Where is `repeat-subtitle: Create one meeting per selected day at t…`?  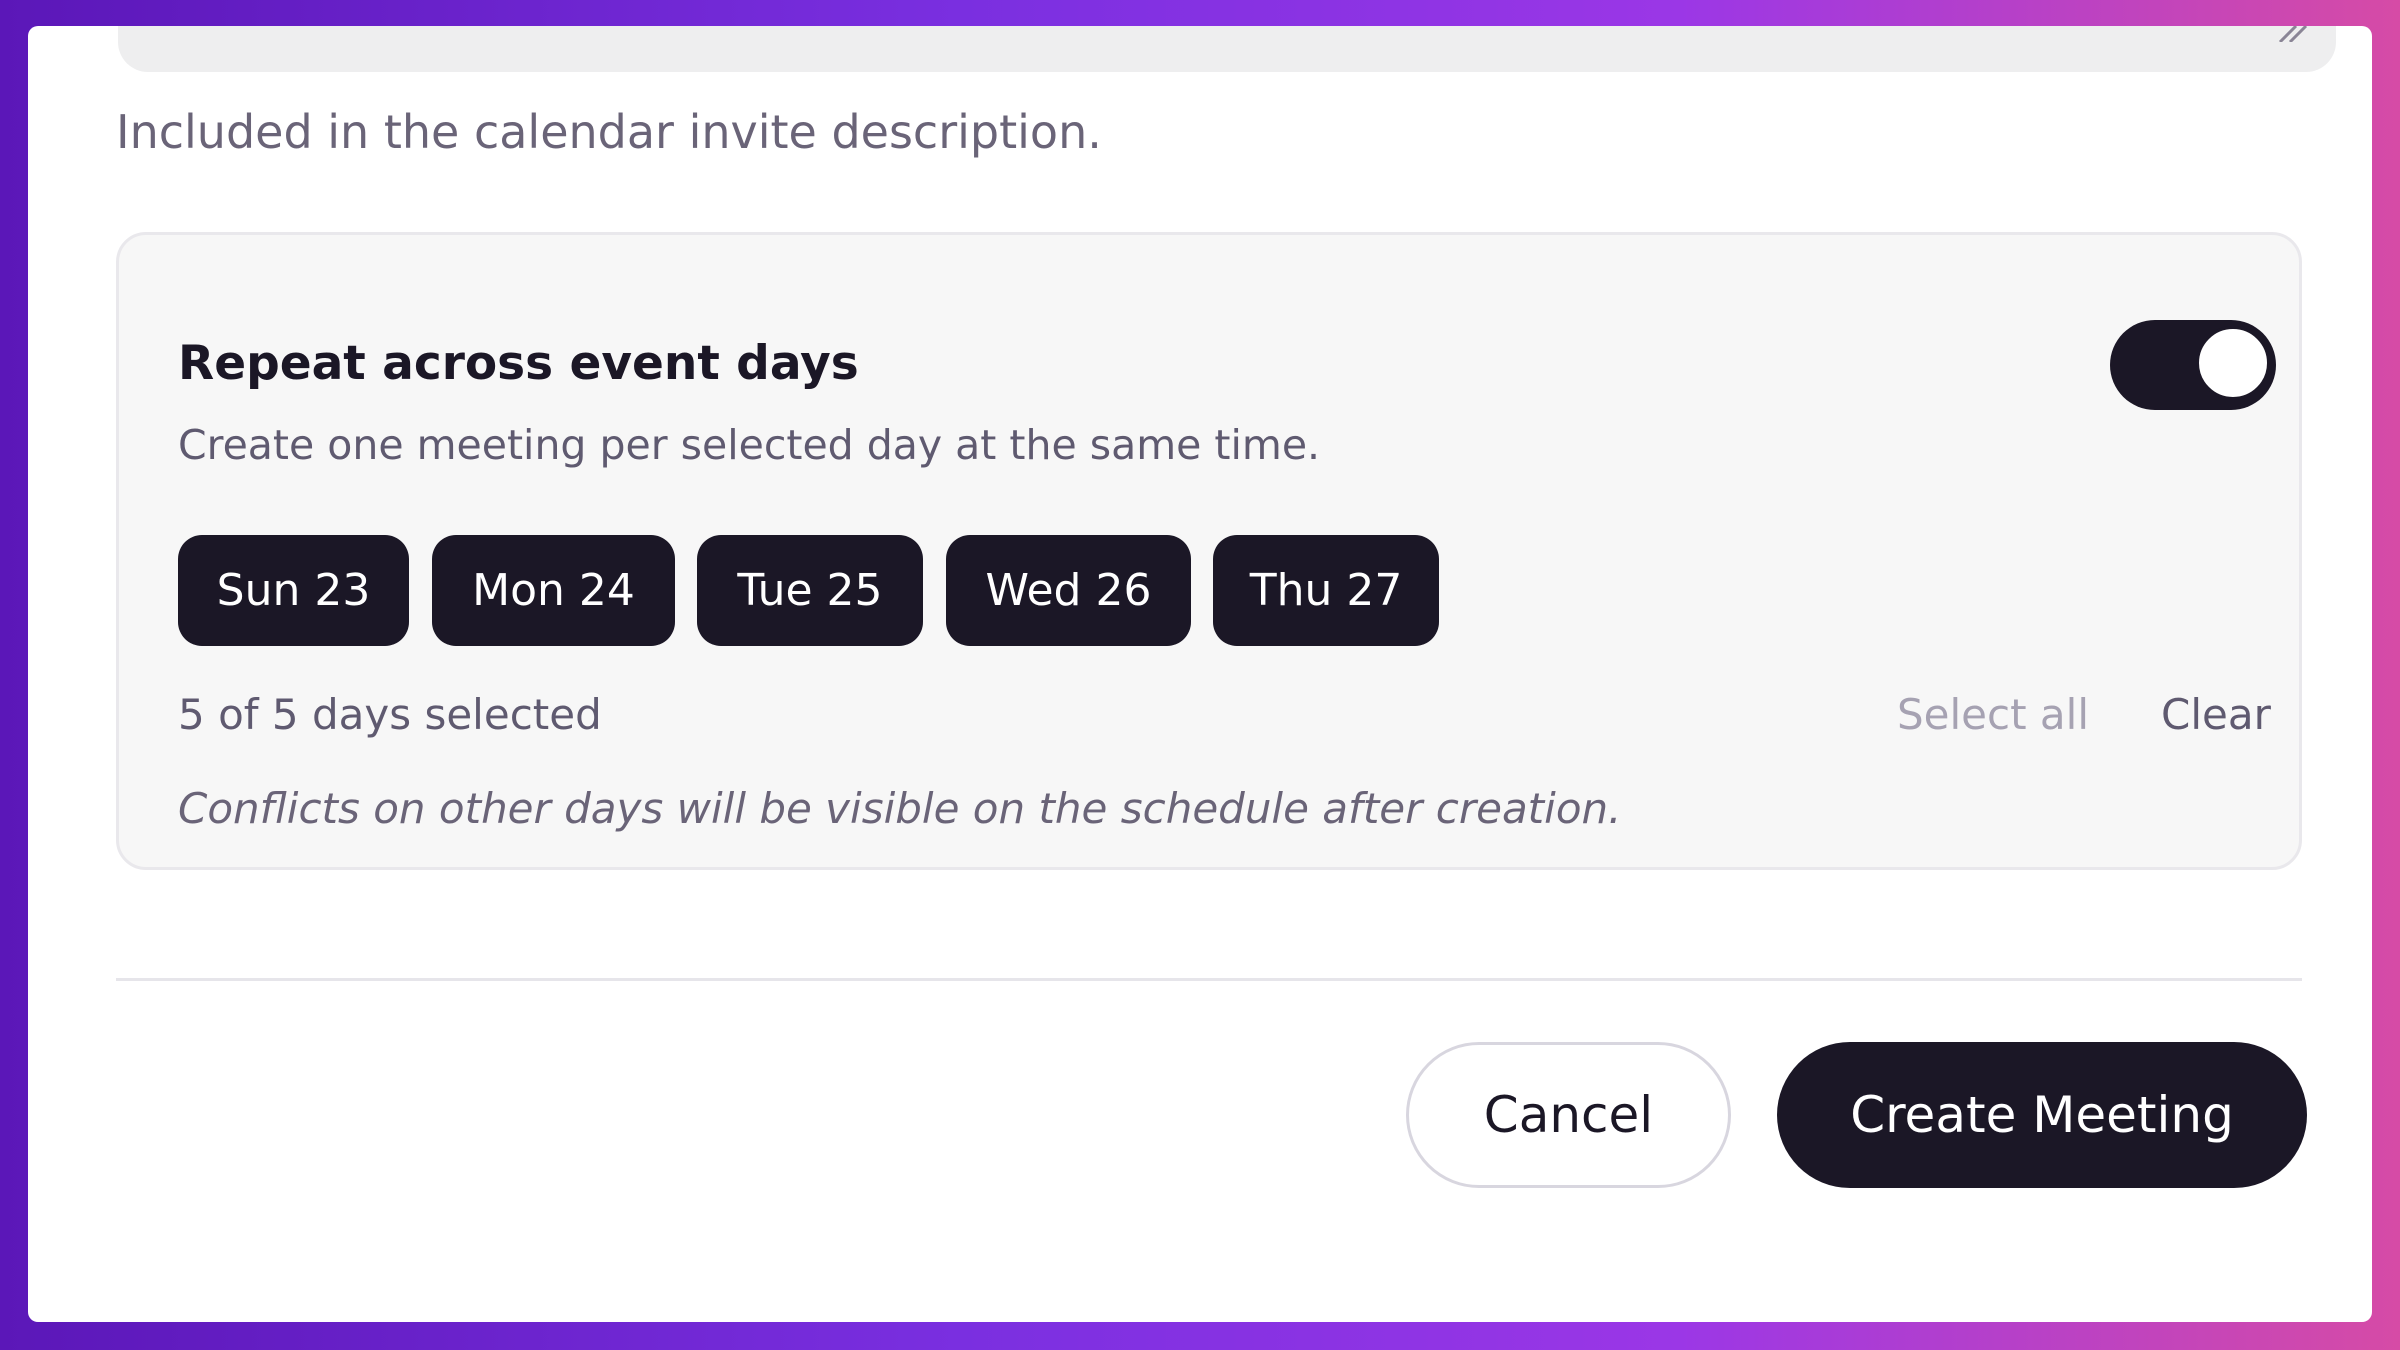 repeat-subtitle: Create one meeting per selected day at t… is located at coordinates (749, 445).